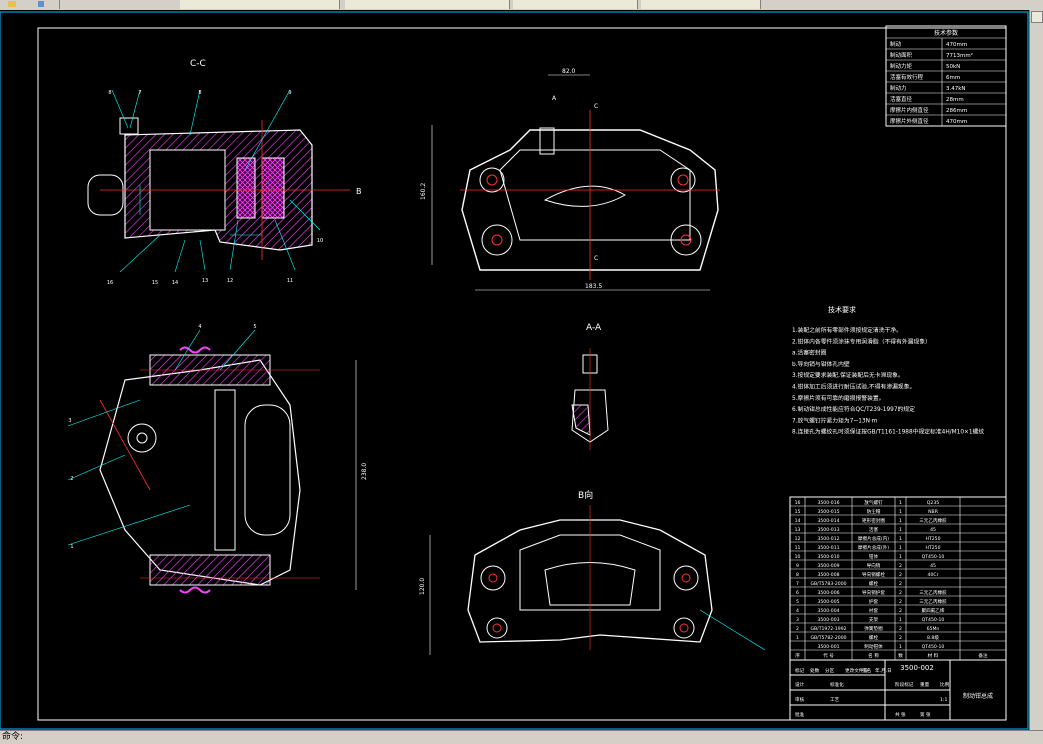  Describe the element at coordinates (320, 241) in the screenshot. I see `part-balloon: 10` at that location.